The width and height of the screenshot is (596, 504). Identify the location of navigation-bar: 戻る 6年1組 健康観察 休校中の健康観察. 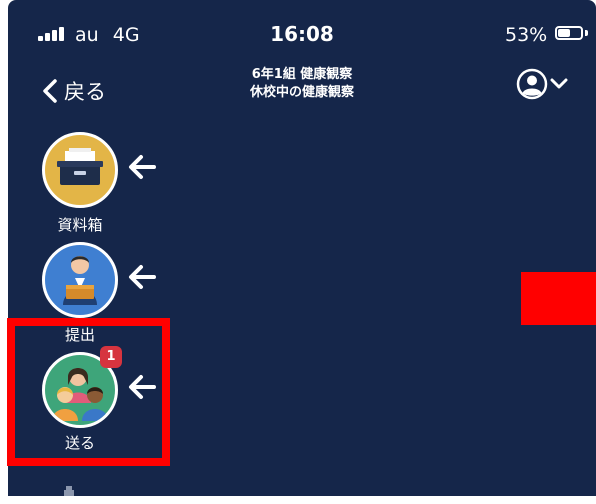
(302, 90).